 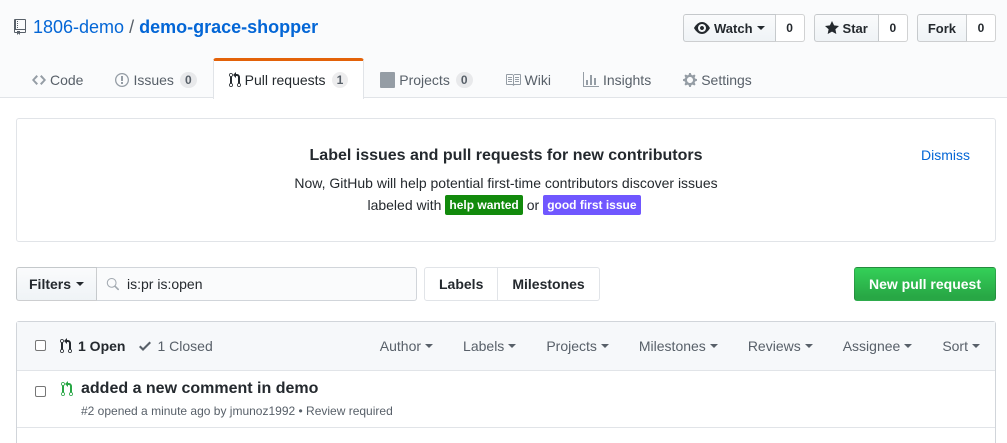 I want to click on search-input, so click(x=257, y=284).